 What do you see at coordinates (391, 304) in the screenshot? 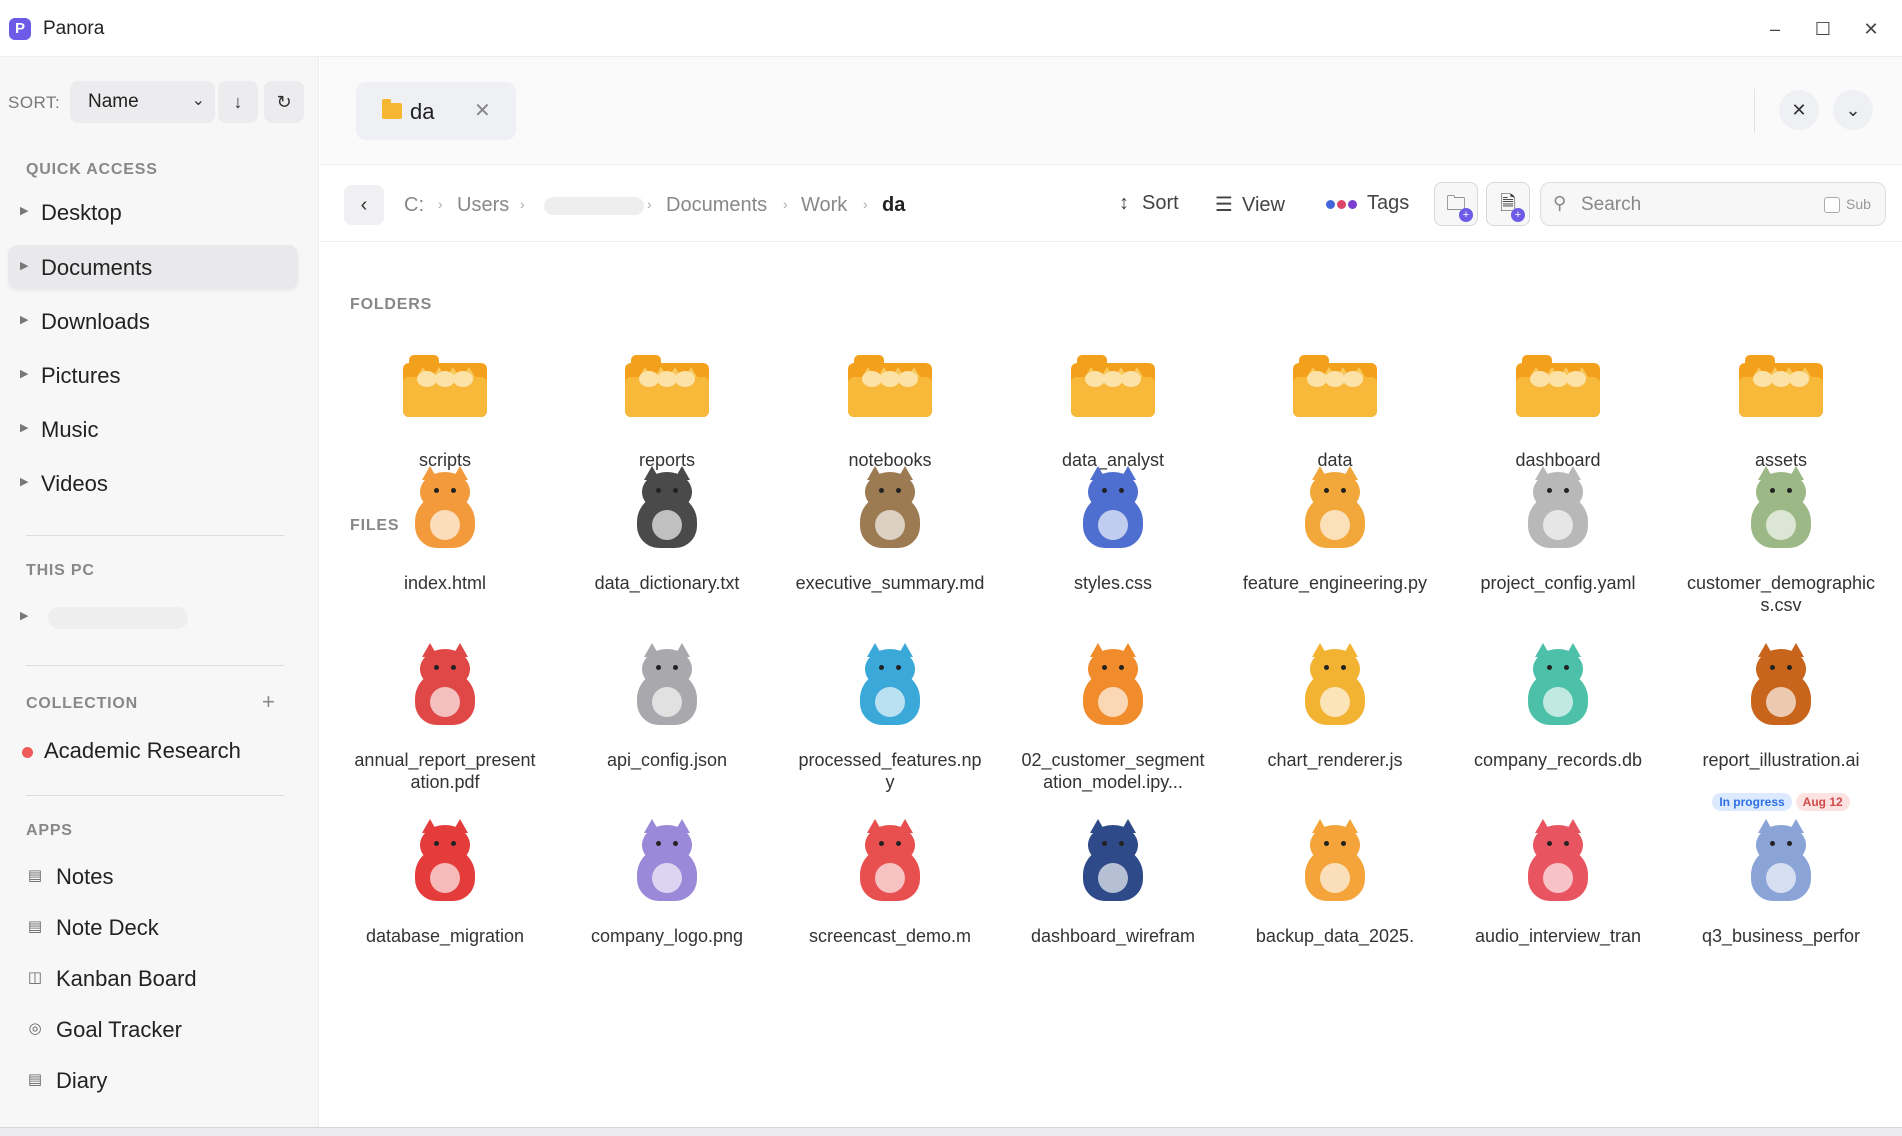
I see `folders-section-header: FOLDERS` at bounding box center [391, 304].